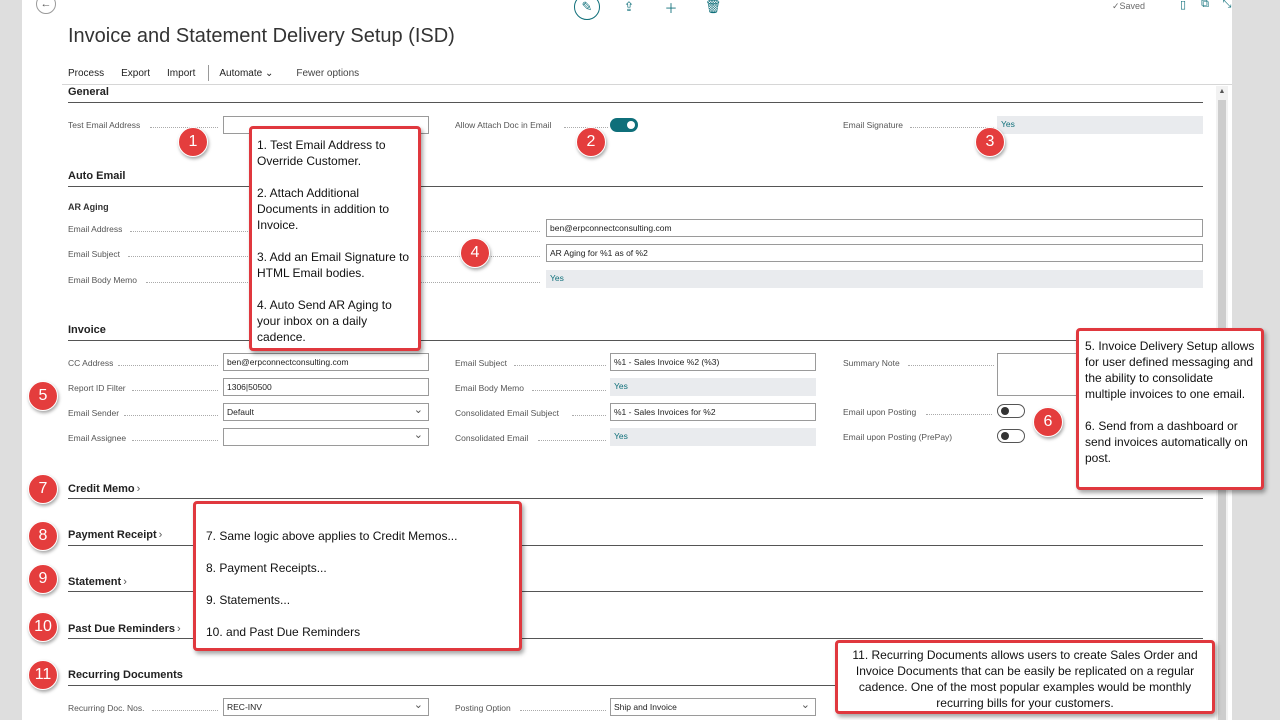 The image size is (1280, 720). Describe the element at coordinates (990, 142) in the screenshot. I see `badge-3: 3` at that location.